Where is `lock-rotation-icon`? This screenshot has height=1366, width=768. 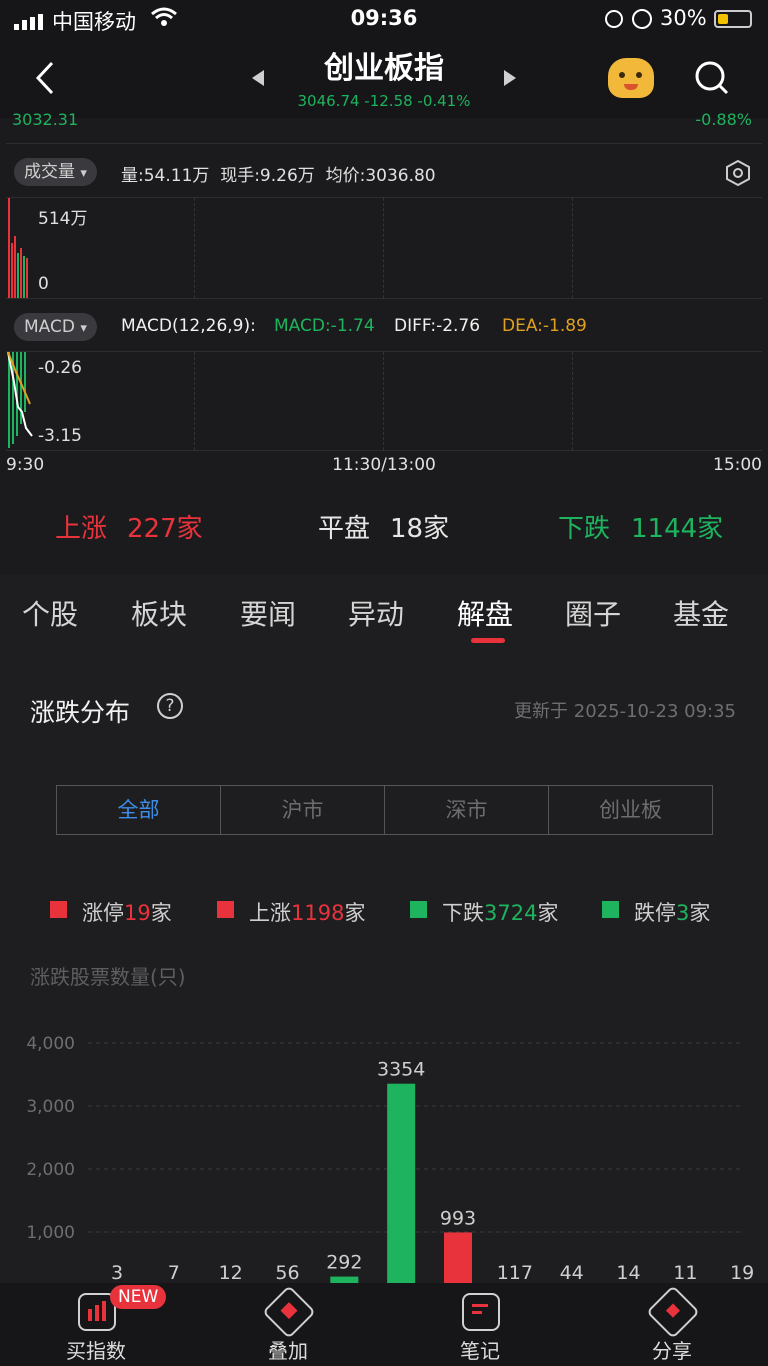 lock-rotation-icon is located at coordinates (614, 19).